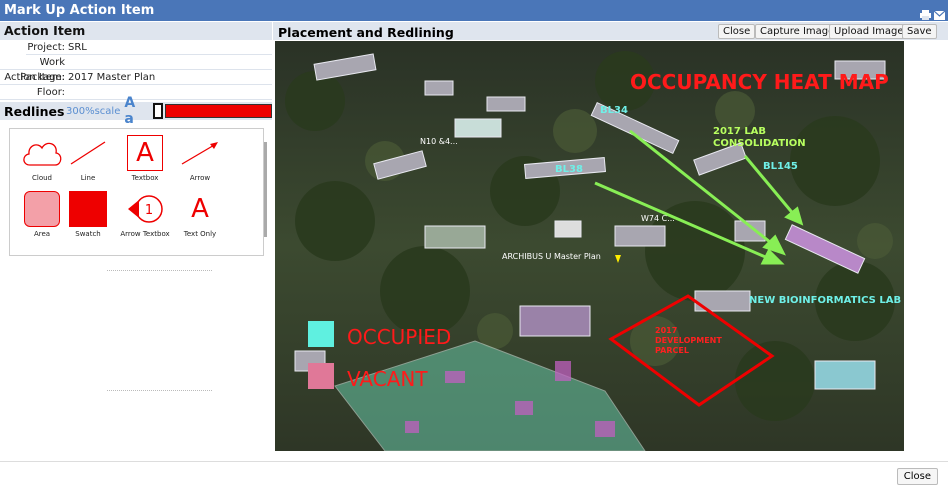  What do you see at coordinates (42, 209) in the screenshot?
I see `area-icon` at bounding box center [42, 209].